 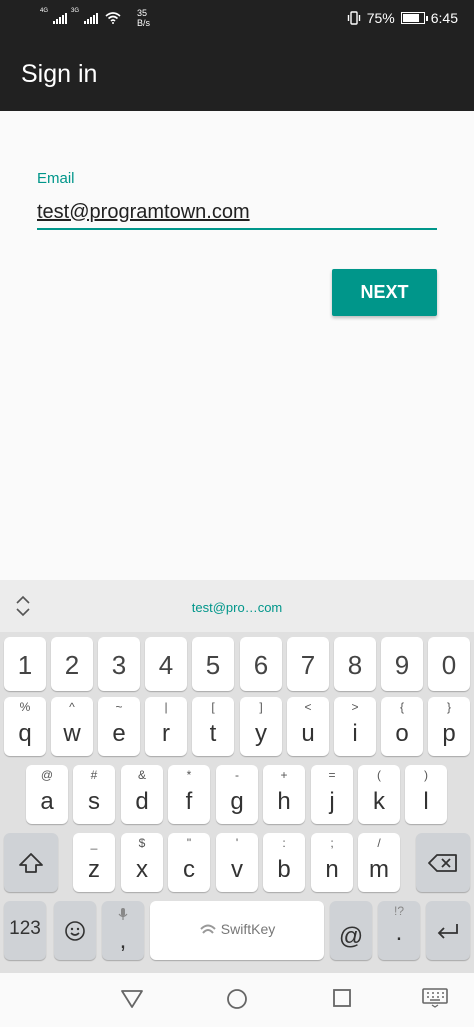 I want to click on key-x: $ x, so click(x=142, y=862).